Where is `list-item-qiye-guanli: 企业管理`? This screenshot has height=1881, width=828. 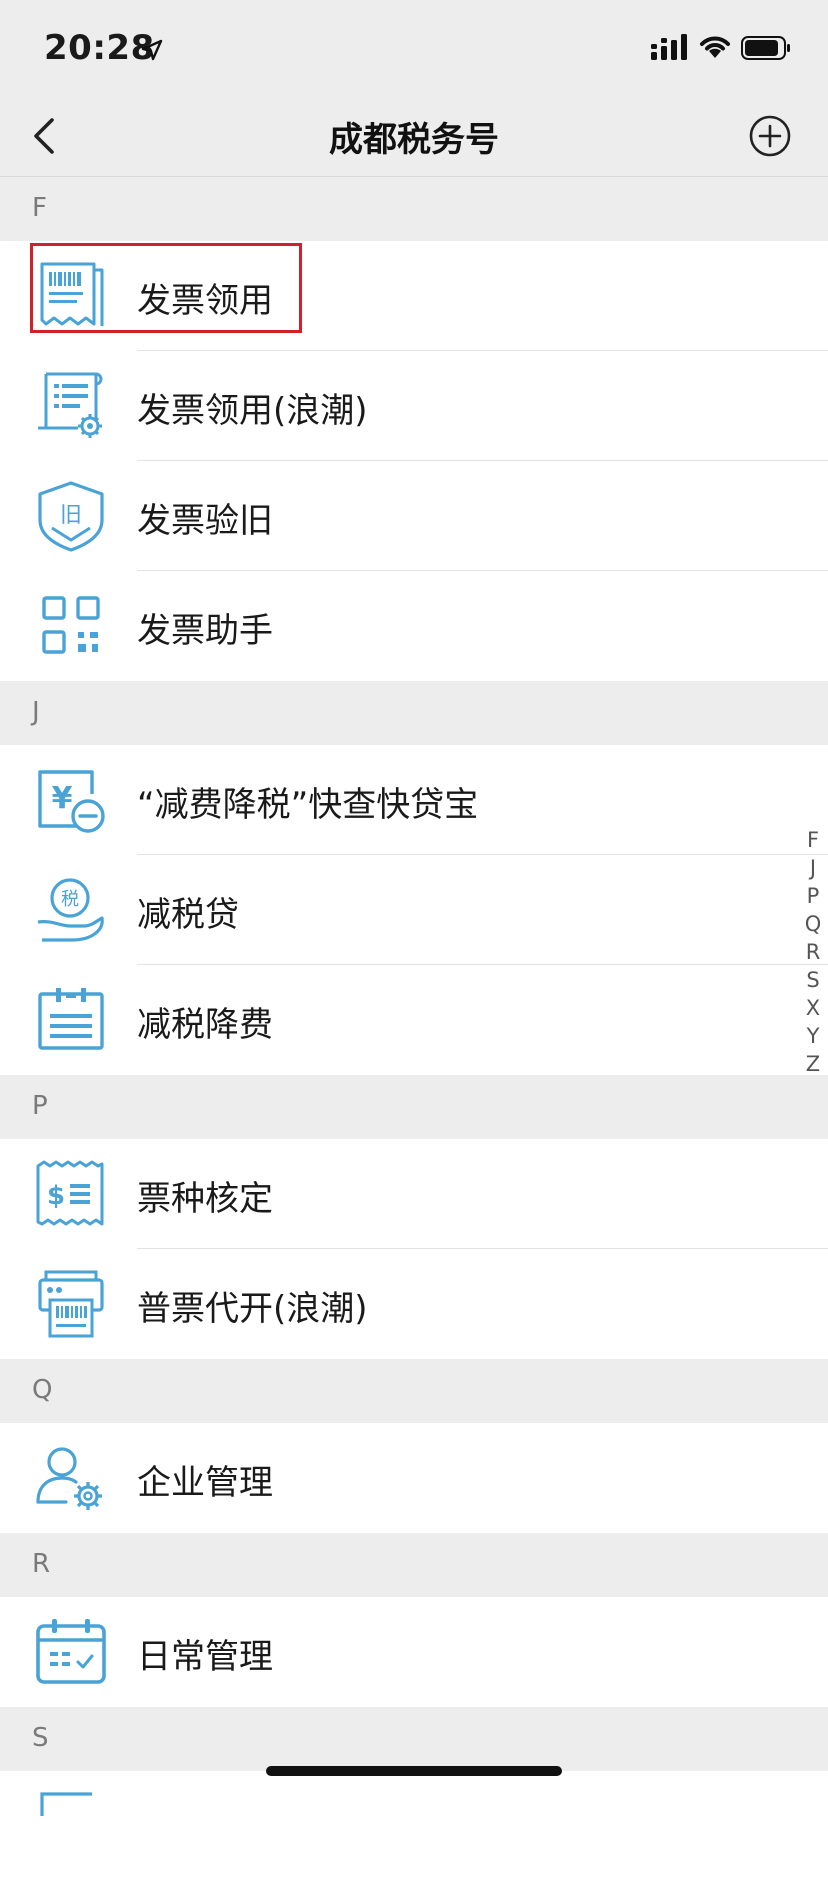 list-item-qiye-guanli: 企业管理 is located at coordinates (414, 1478).